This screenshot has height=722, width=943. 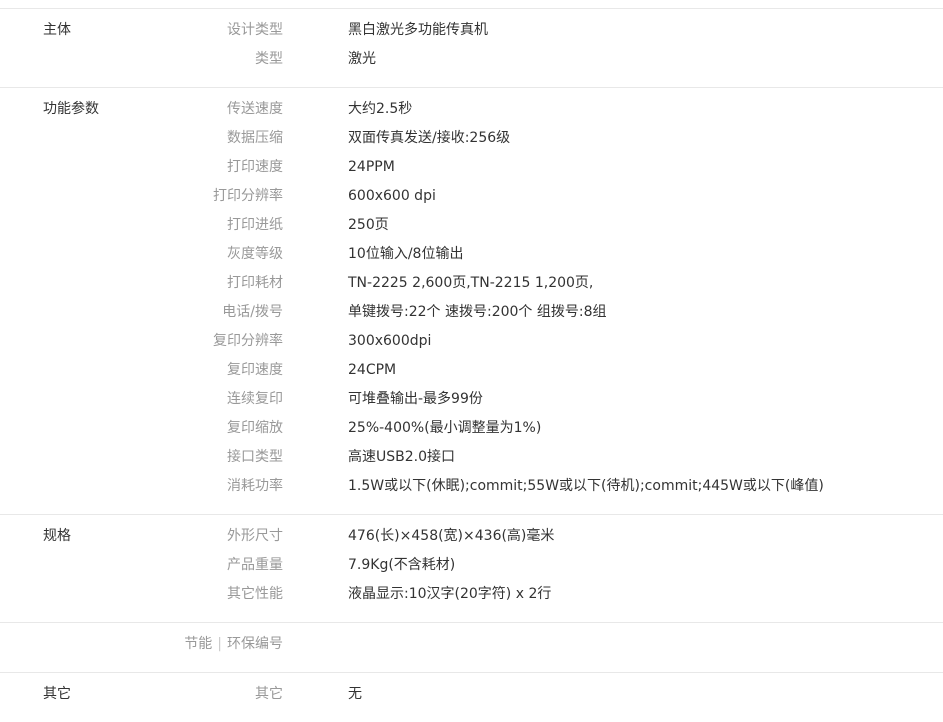 I want to click on spec-value: 大约2.5秒, so click(x=380, y=109).